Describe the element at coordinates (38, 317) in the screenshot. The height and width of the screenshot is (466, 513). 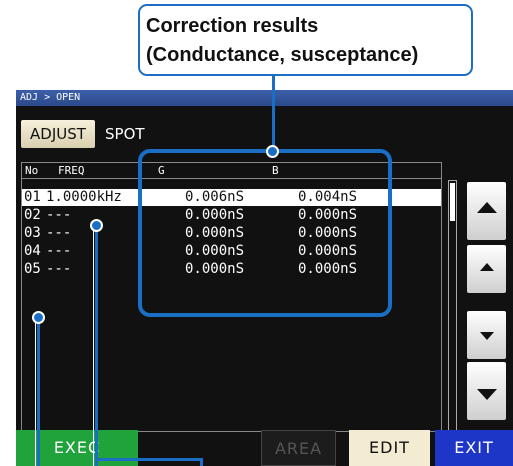
I see `no-column-leader-dot` at that location.